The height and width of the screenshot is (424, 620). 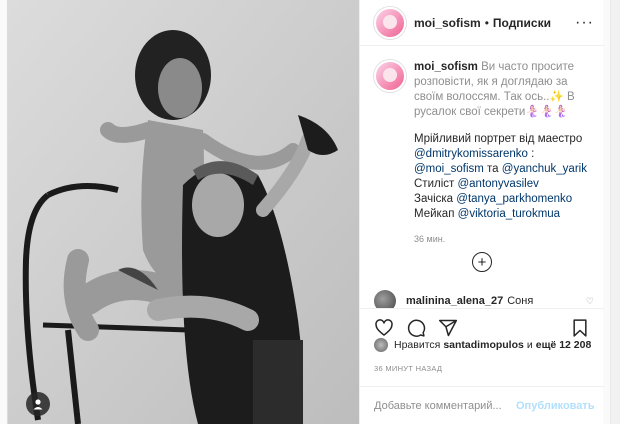 What do you see at coordinates (498, 139) in the screenshot?
I see `credits-intro: Мрійливий портрет від маестро` at bounding box center [498, 139].